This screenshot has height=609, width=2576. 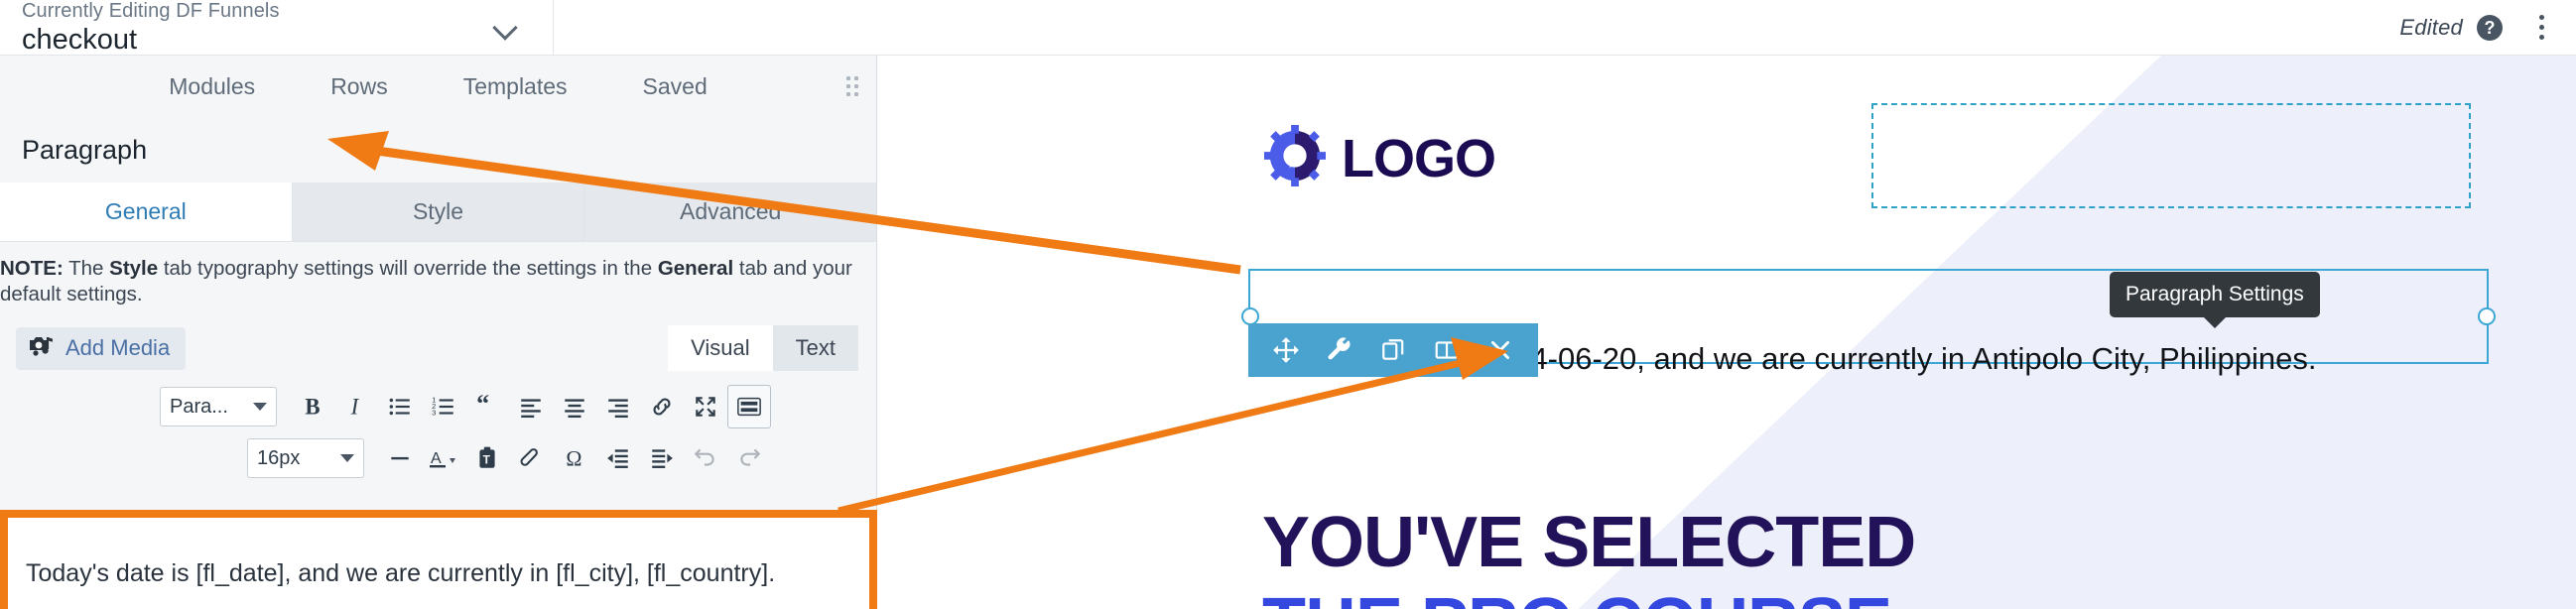 I want to click on editor-toolbar-row-1: Para... B I 1 2 3 “, so click(x=438, y=407).